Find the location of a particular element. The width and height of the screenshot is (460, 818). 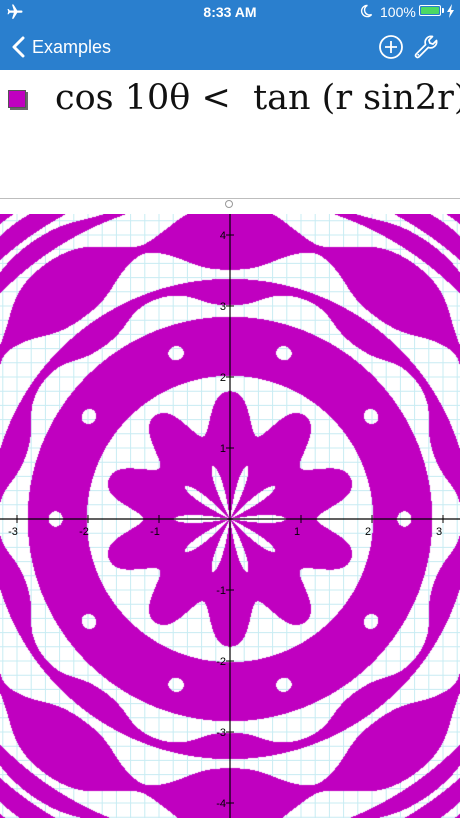

status-bar: 8:33 AM 100% is located at coordinates (230, 12).